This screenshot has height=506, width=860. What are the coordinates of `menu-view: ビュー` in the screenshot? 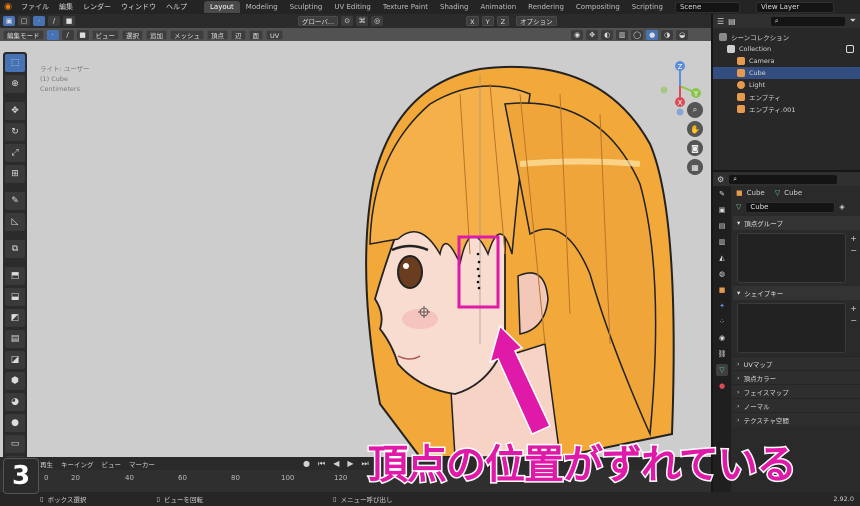 It's located at (105, 34).